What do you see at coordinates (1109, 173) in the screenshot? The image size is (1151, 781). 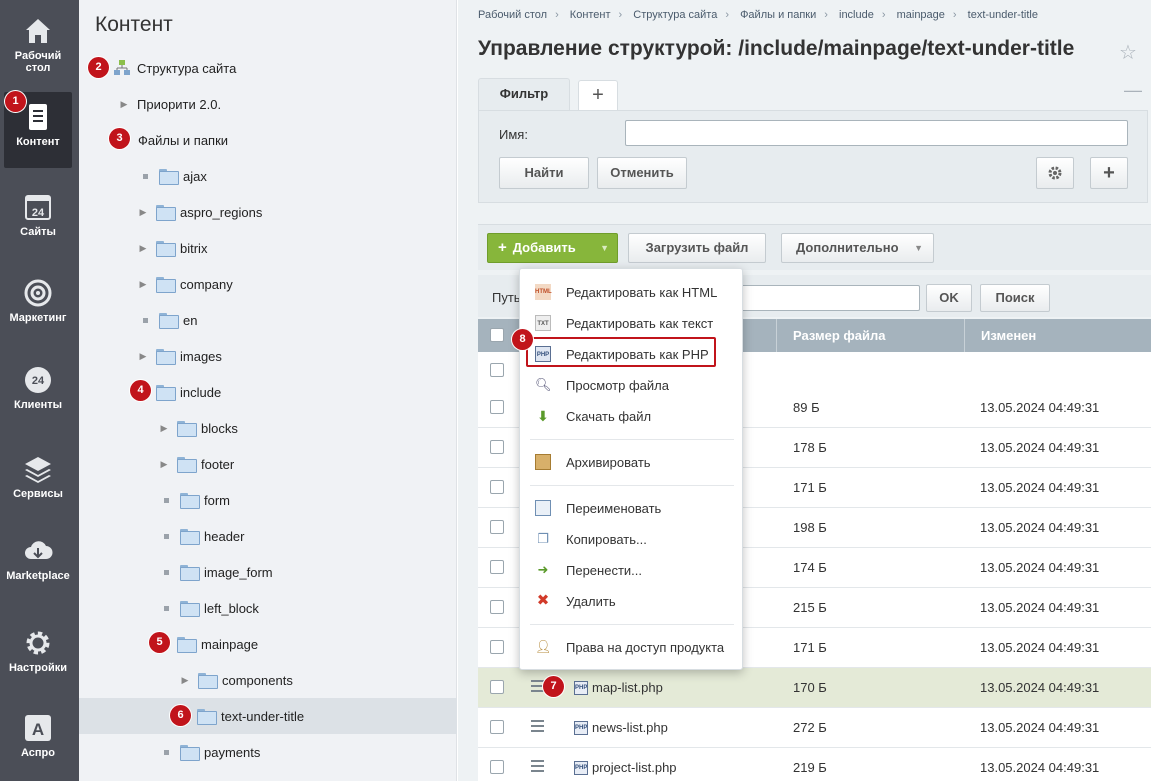 I see `add-filter-field-button: +` at bounding box center [1109, 173].